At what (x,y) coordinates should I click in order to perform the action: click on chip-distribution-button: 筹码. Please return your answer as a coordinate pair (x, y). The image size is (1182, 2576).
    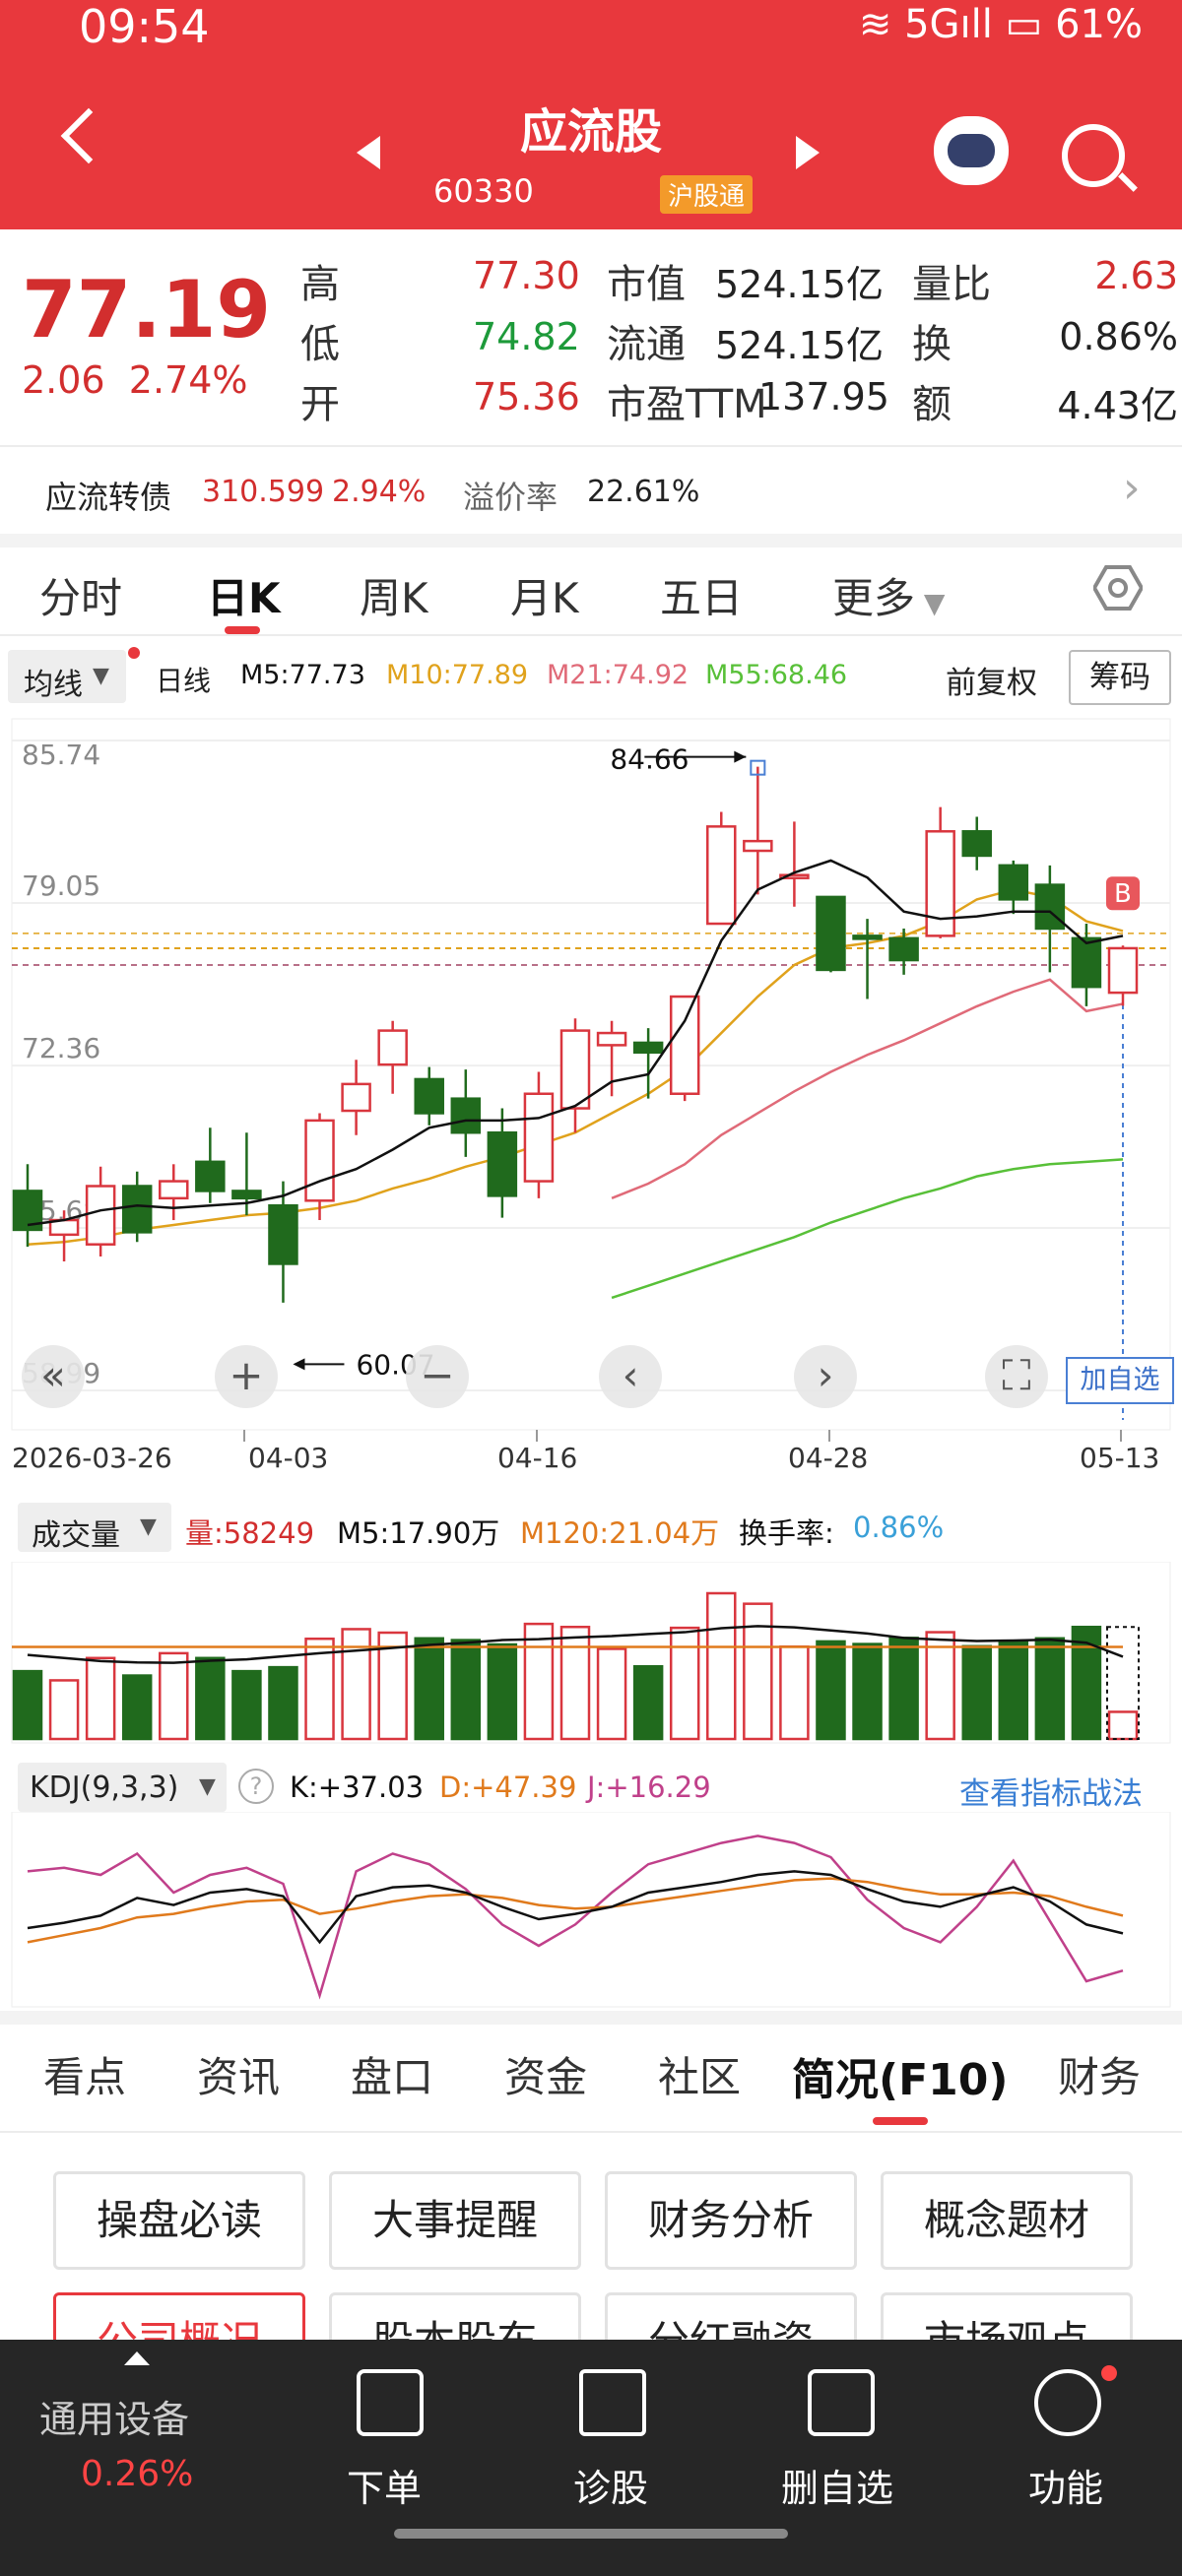
    Looking at the image, I should click on (1120, 677).